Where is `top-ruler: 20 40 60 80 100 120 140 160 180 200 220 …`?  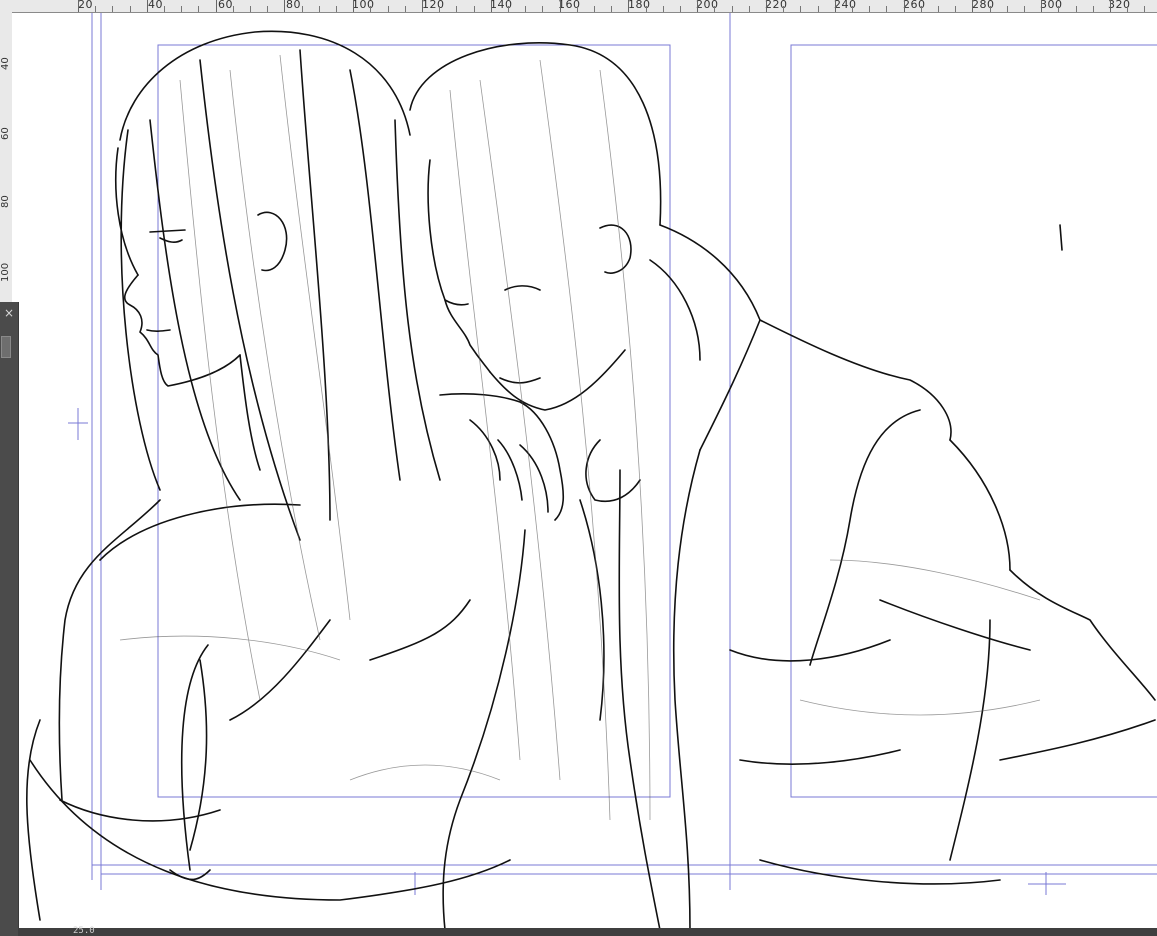 top-ruler: 20 40 60 80 100 120 140 160 180 200 220 … is located at coordinates (578, 6).